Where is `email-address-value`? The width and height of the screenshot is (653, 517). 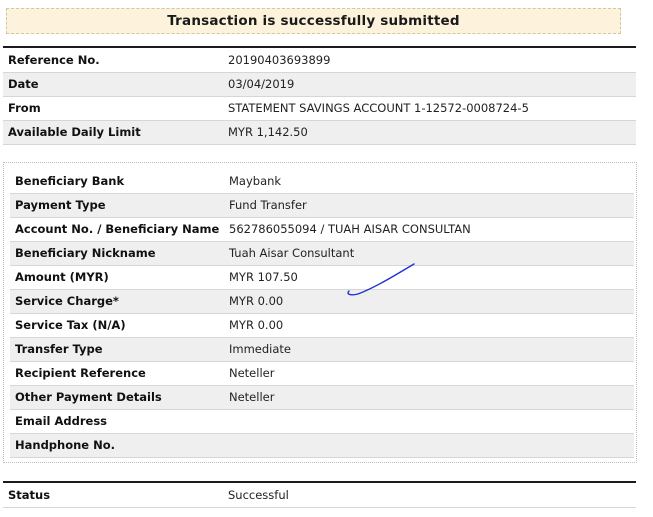
email-address-value is located at coordinates (431, 421).